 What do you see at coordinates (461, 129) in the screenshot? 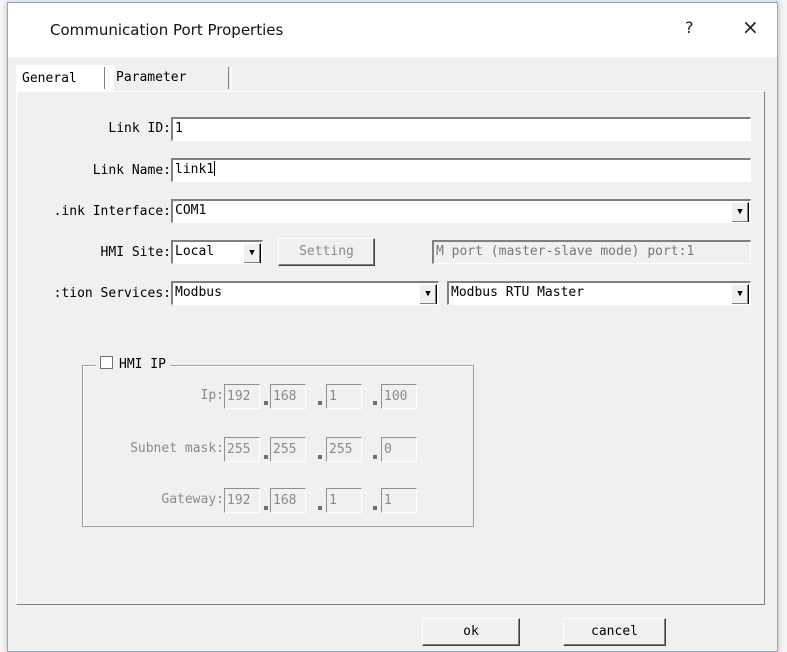
I see `link-id-field: 1` at bounding box center [461, 129].